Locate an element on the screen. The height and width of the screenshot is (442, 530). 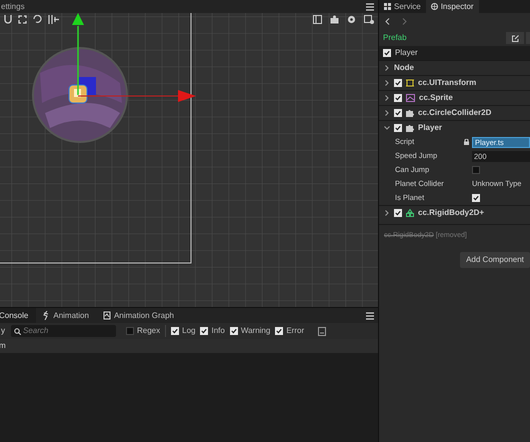
component-title: Player is located at coordinates (430, 128).